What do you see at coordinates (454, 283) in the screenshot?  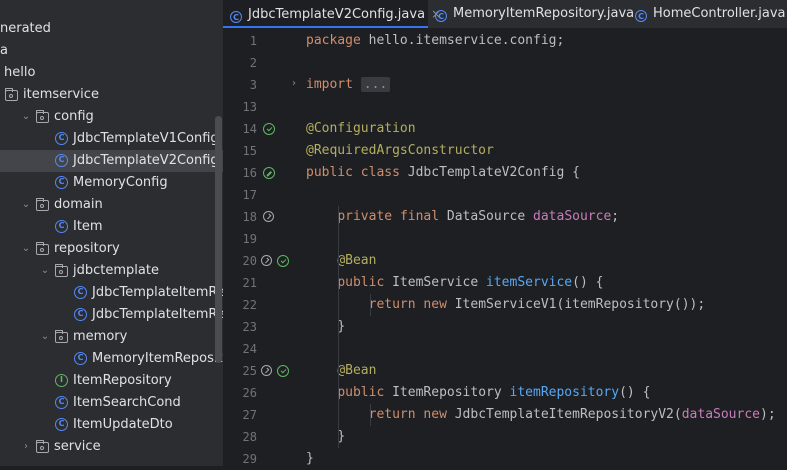 I see `code-line: public ItemService itemService() {` at bounding box center [454, 283].